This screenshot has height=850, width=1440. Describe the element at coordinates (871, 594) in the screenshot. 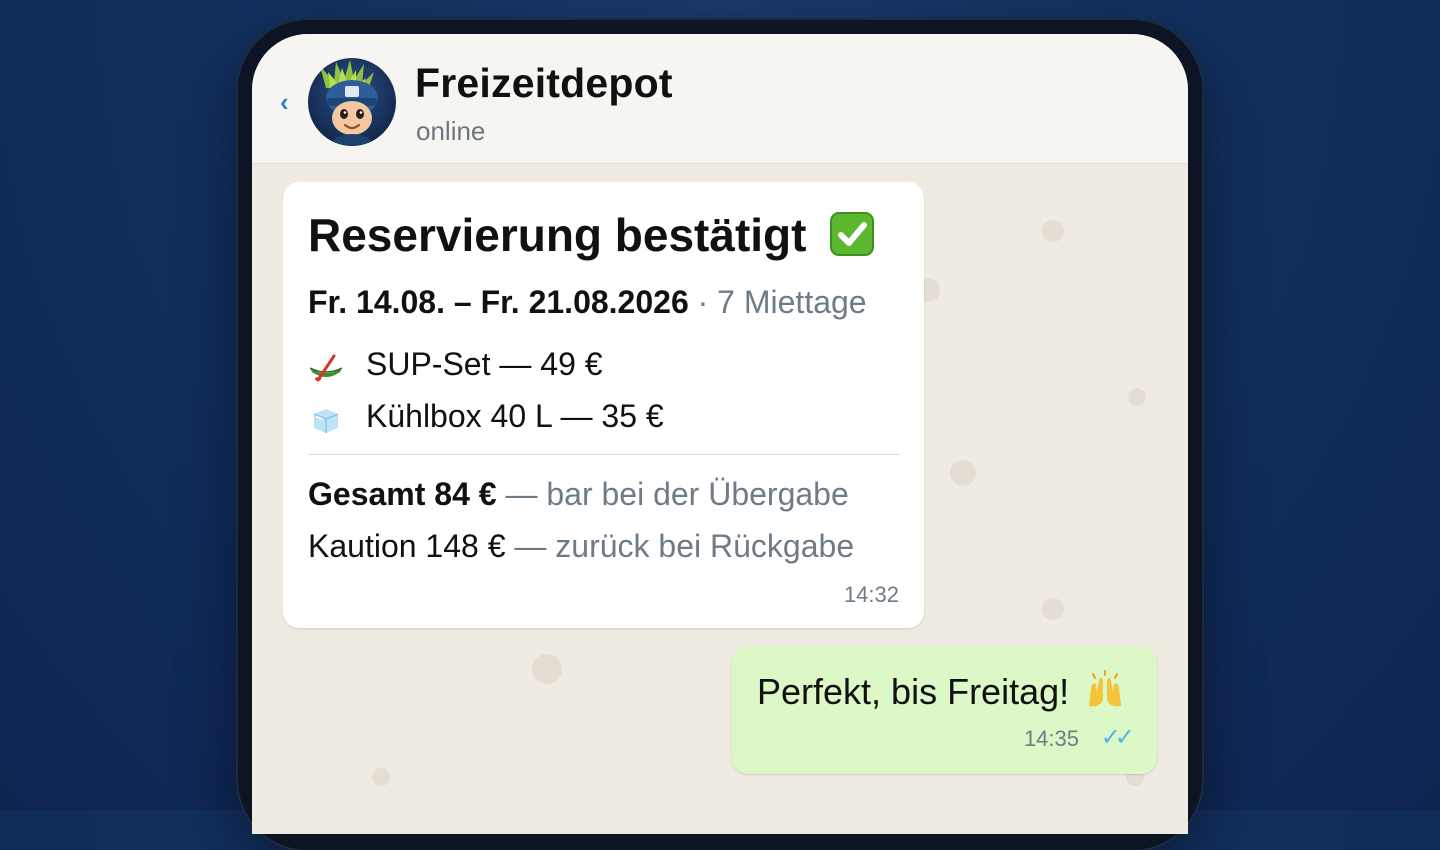

I see `message-timestamp: 14:32` at that location.